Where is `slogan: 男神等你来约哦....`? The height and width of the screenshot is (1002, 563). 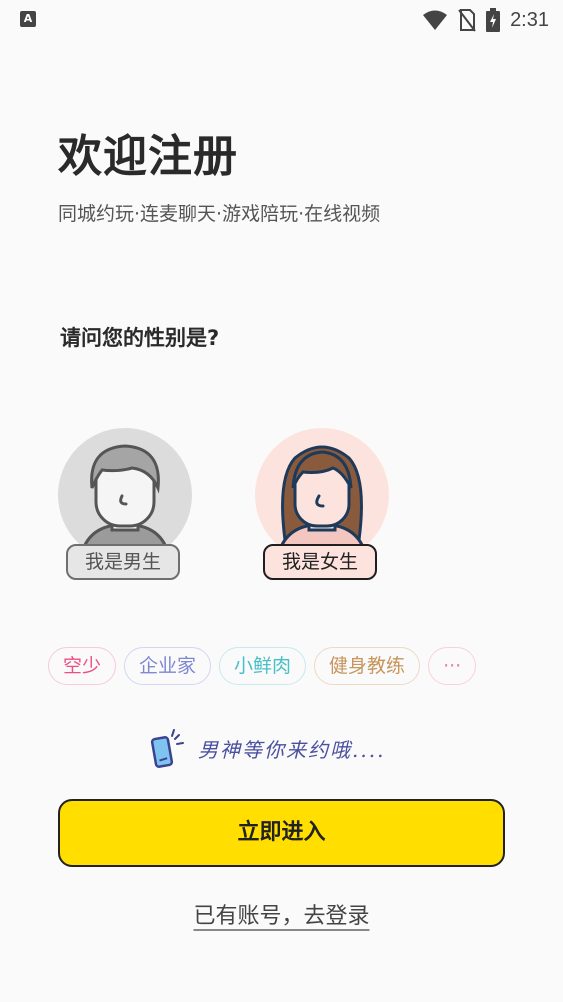 slogan: 男神等你来约哦.... is located at coordinates (267, 748).